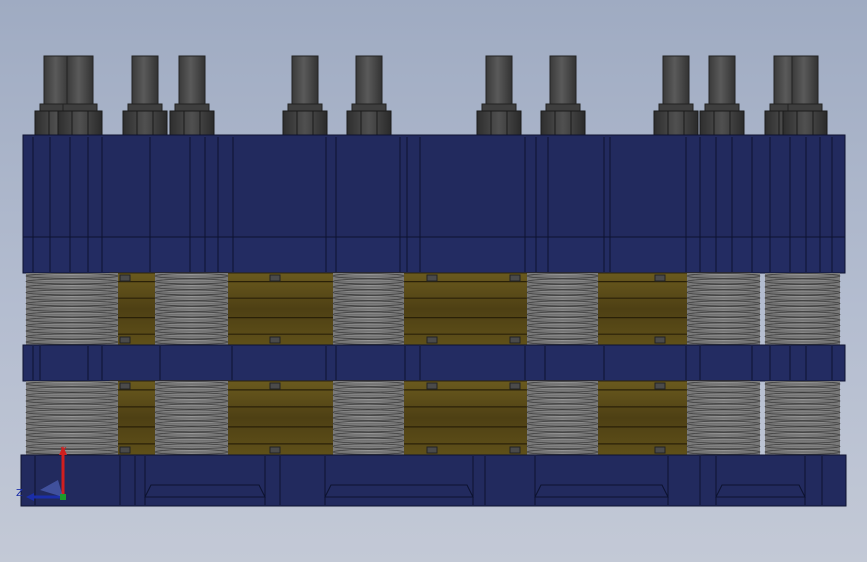 The image size is (867, 562). Describe the element at coordinates (63, 451) in the screenshot. I see `triad-x-label: X` at that location.